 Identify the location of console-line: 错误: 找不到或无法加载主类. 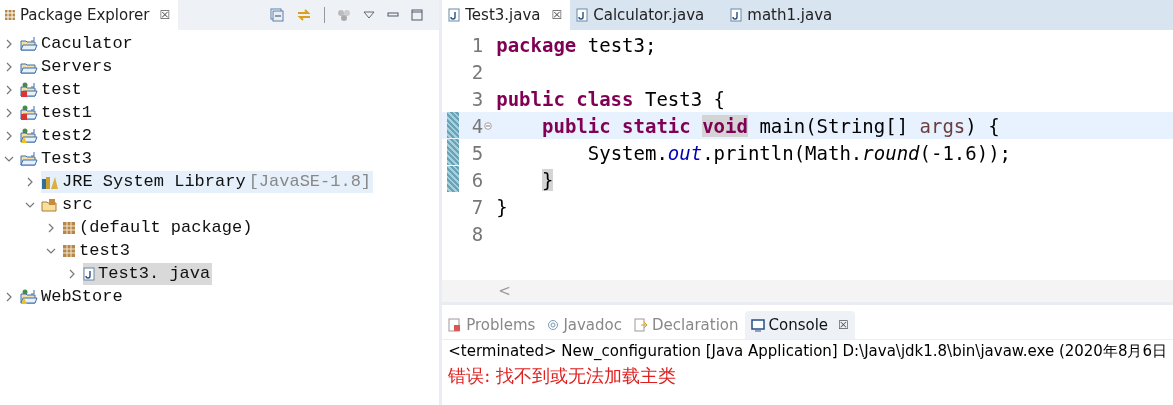
(563, 376).